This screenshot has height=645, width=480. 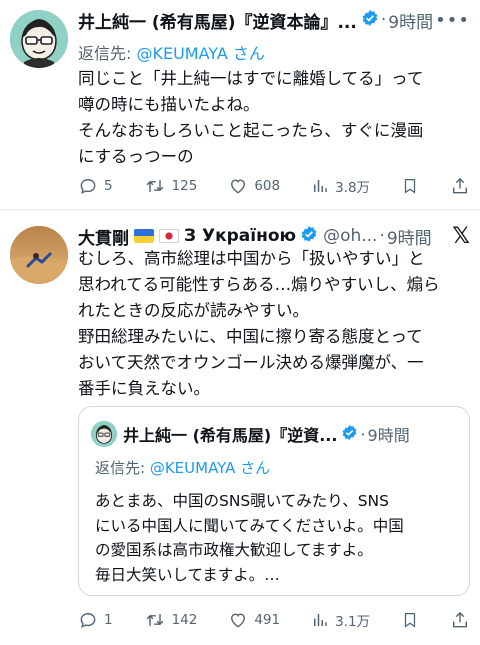 What do you see at coordinates (240, 236) in the screenshot?
I see `author-name-suffix: З Україною` at bounding box center [240, 236].